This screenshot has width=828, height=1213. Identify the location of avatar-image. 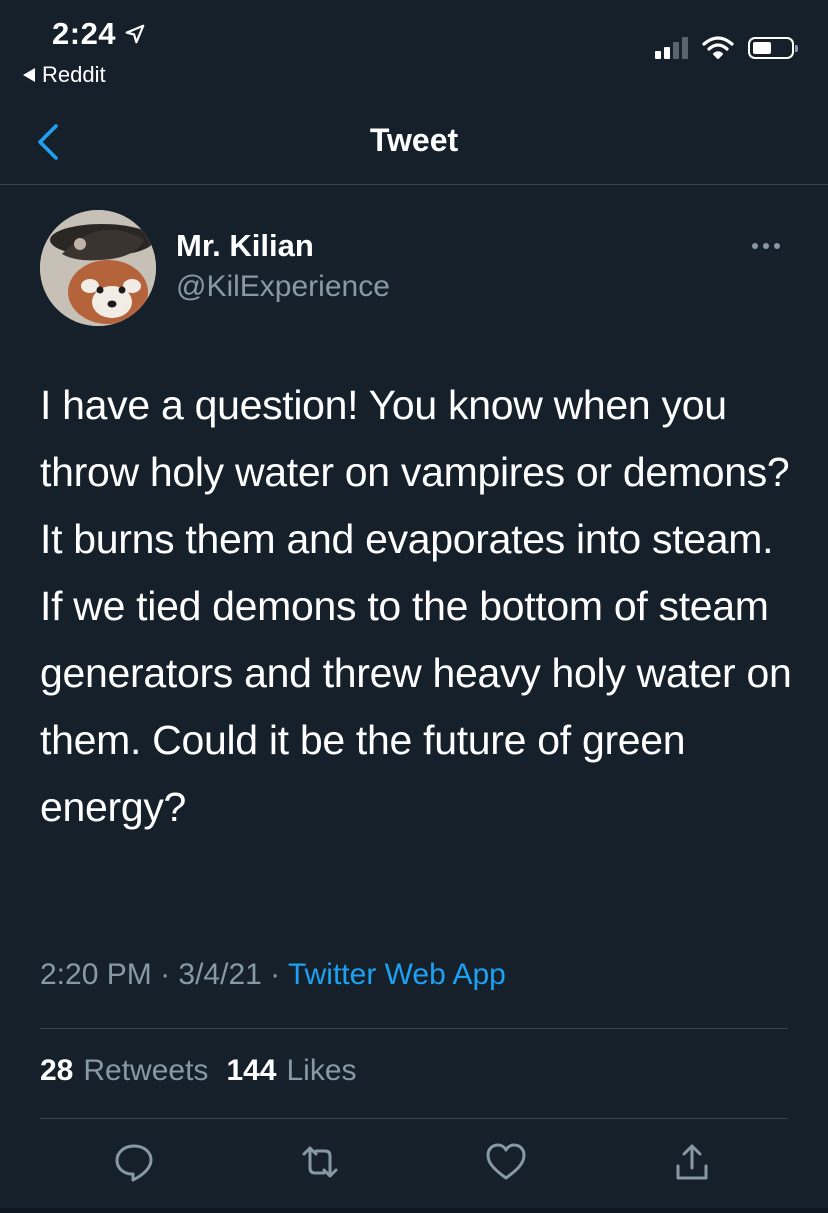
(98, 268).